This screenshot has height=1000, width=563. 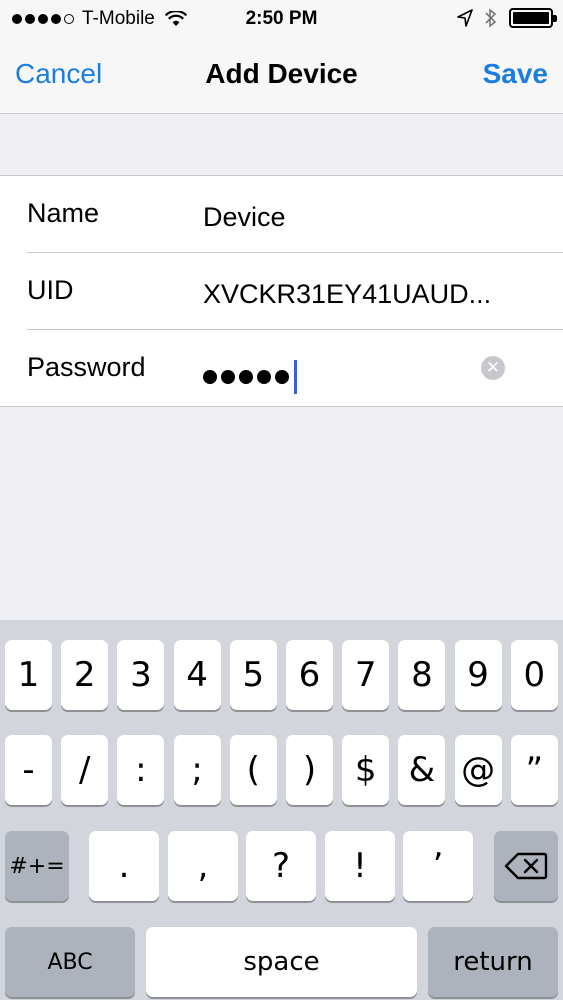 I want to click on key-4: 4, so click(x=197, y=675).